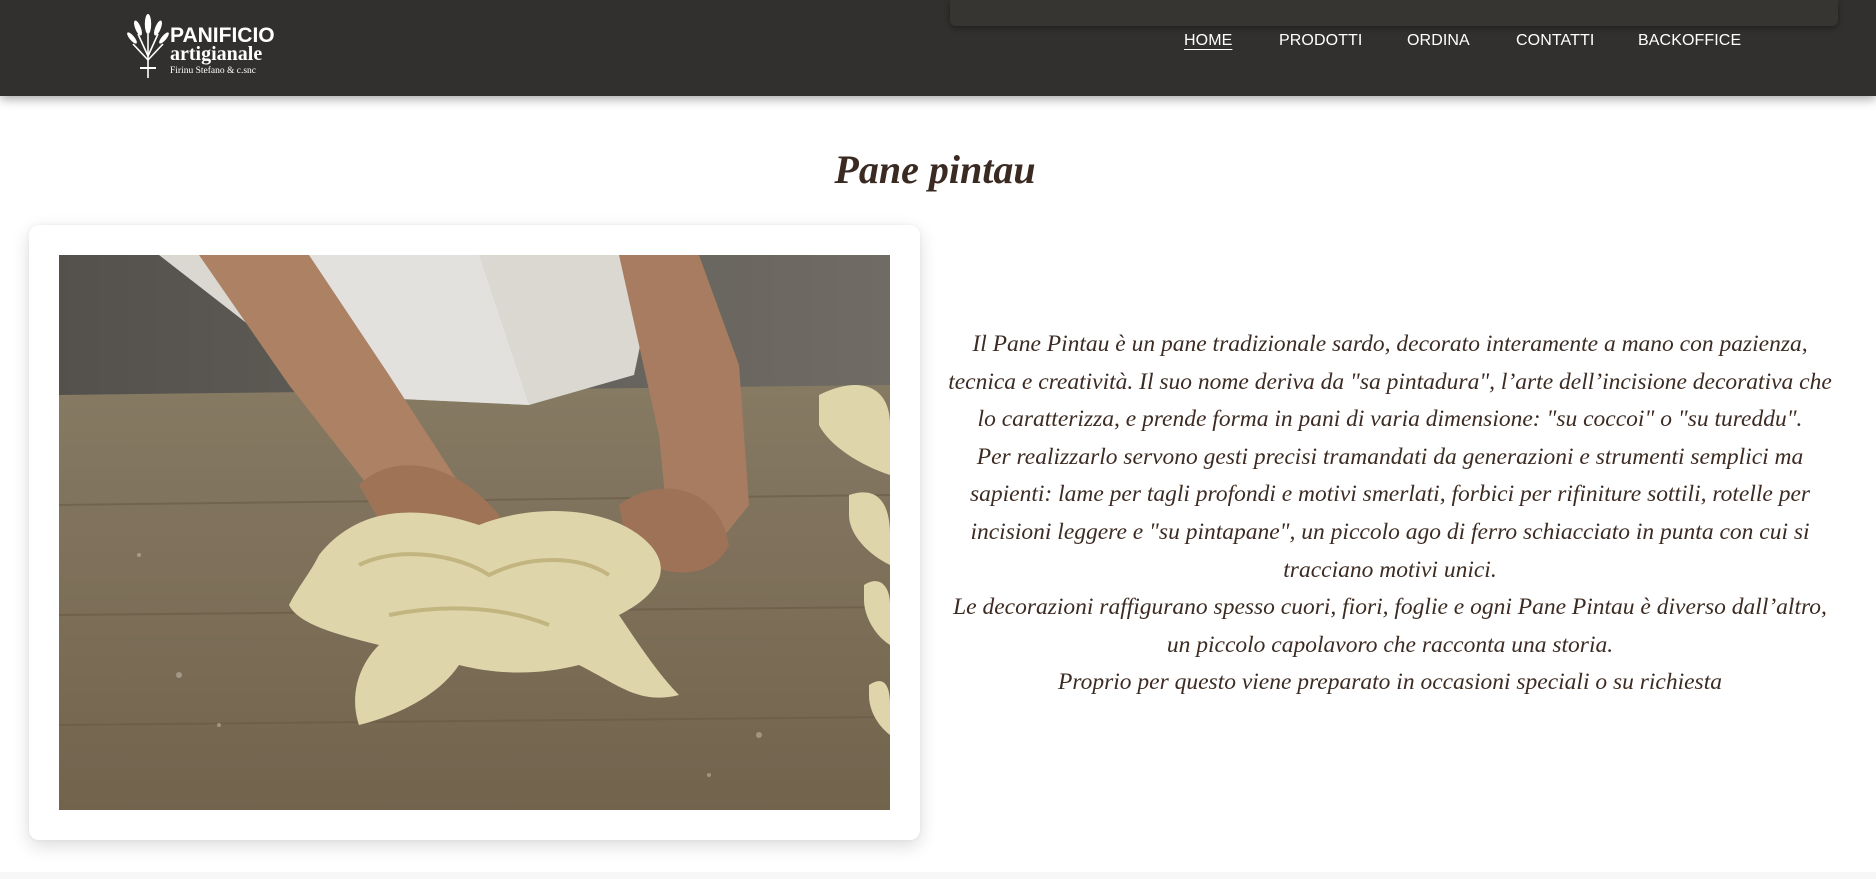 This screenshot has width=1876, height=879. What do you see at coordinates (1394, 13) in the screenshot?
I see `navbar-shelf` at bounding box center [1394, 13].